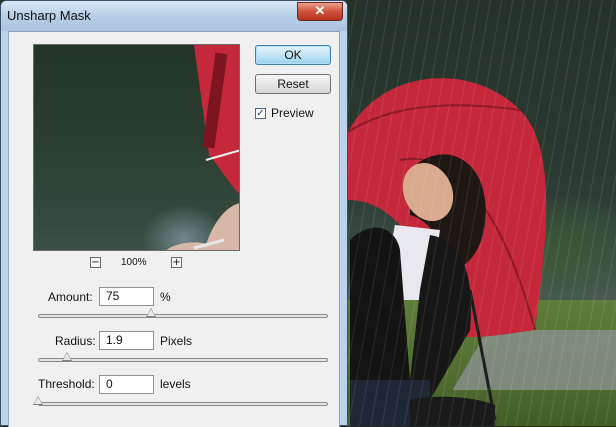 Image resolution: width=616 pixels, height=427 pixels. I want to click on radius-input: 1.9, so click(126, 340).